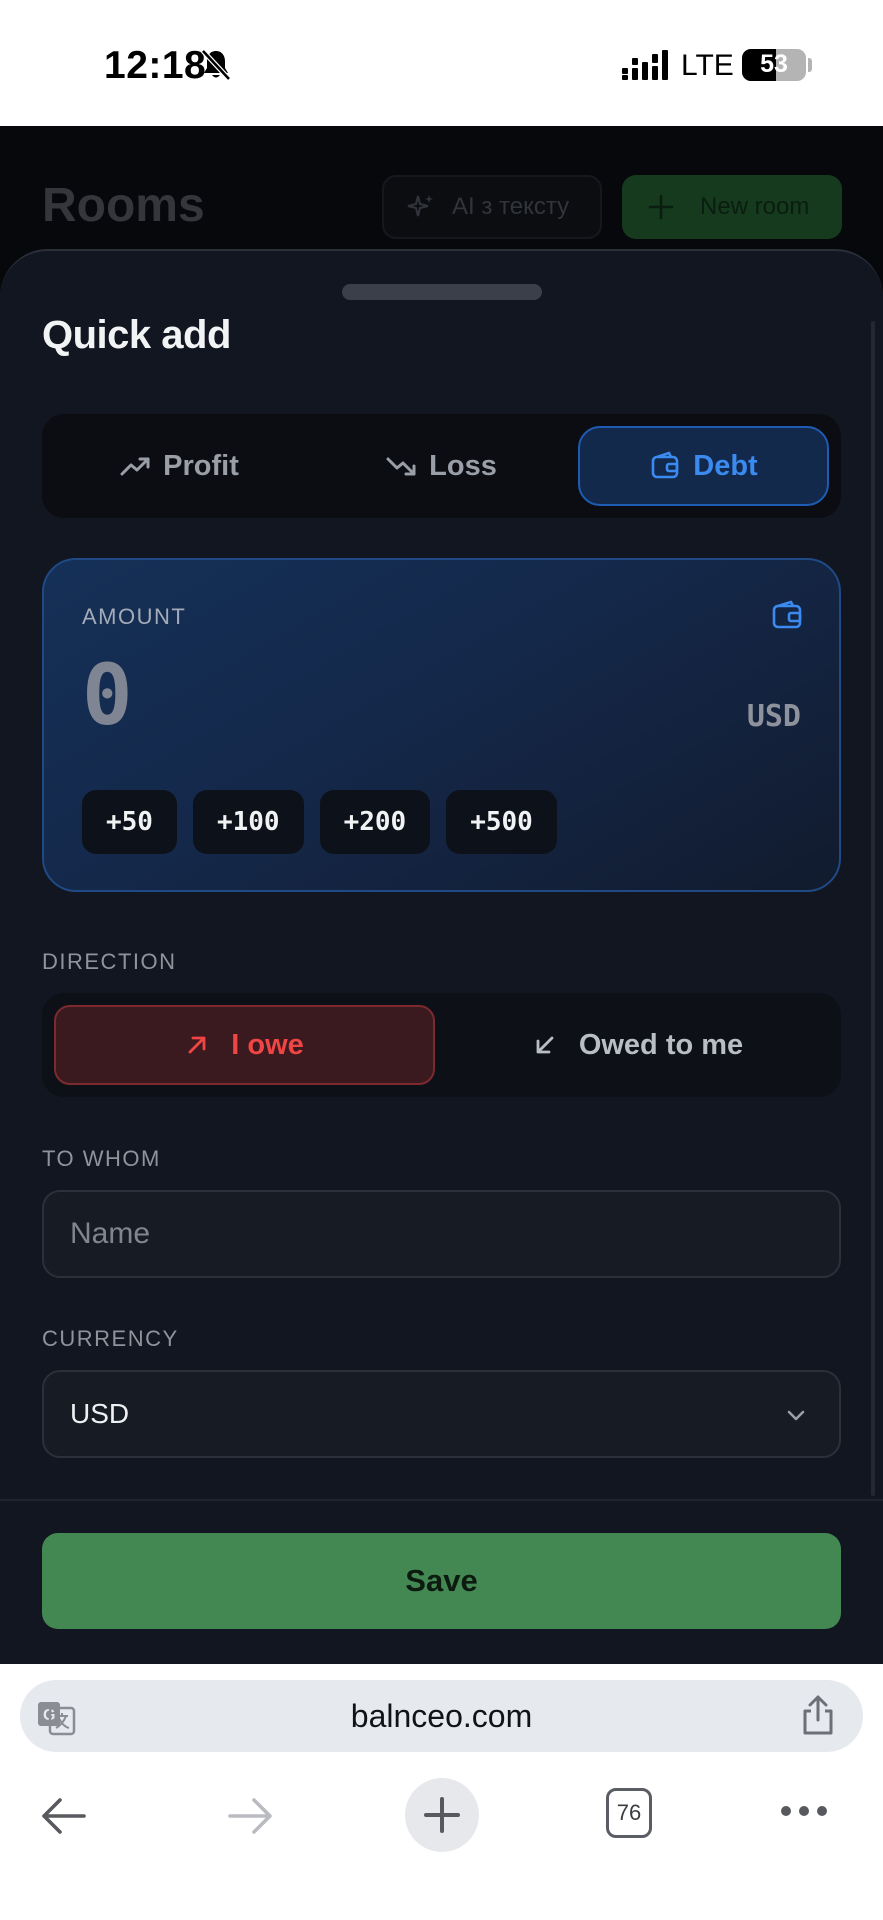 Image resolution: width=883 pixels, height=1920 pixels. What do you see at coordinates (100, 1413) in the screenshot?
I see `currency-selected: USD` at bounding box center [100, 1413].